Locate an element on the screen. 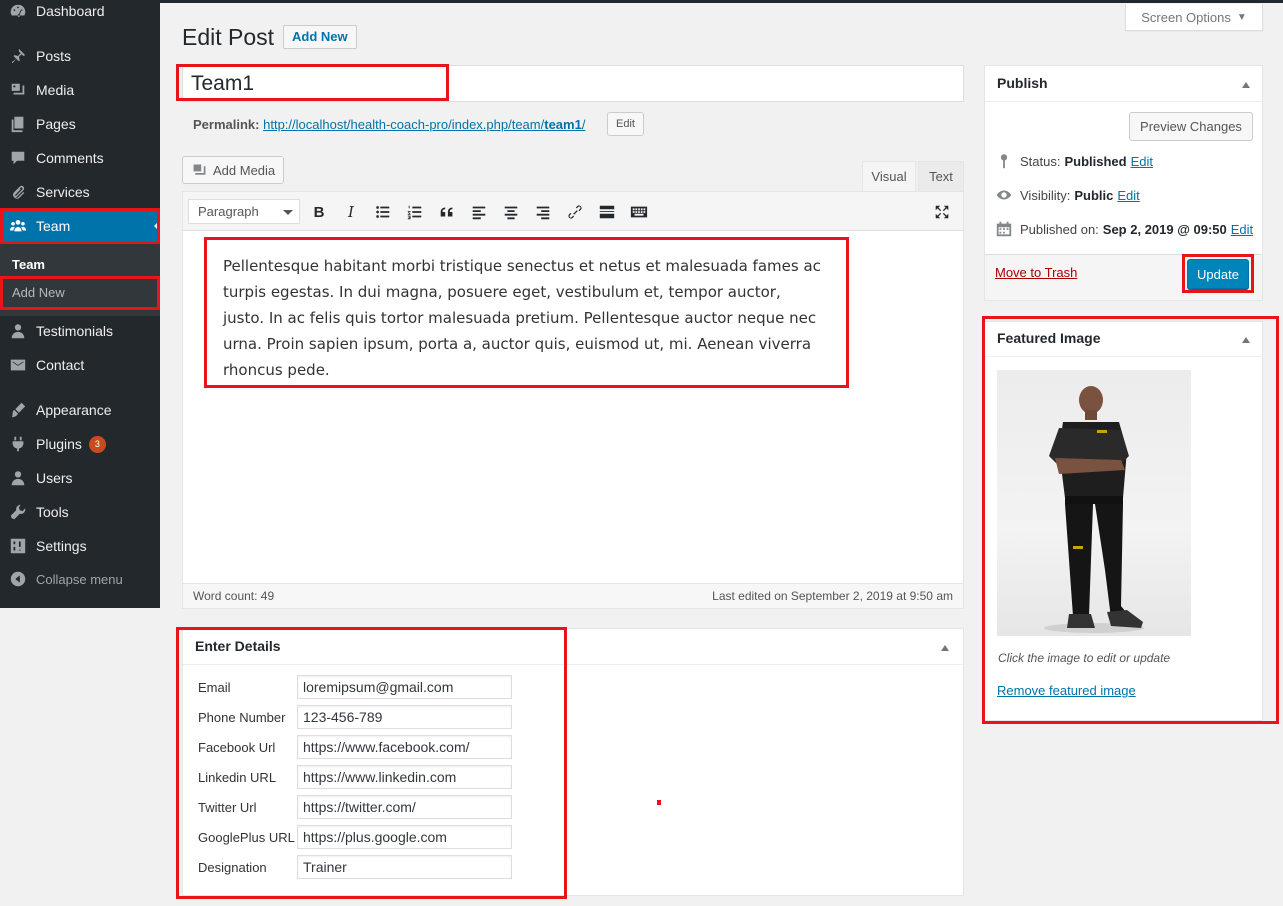 This screenshot has width=1283, height=906. annotation-highlight-content is located at coordinates (526, 312).